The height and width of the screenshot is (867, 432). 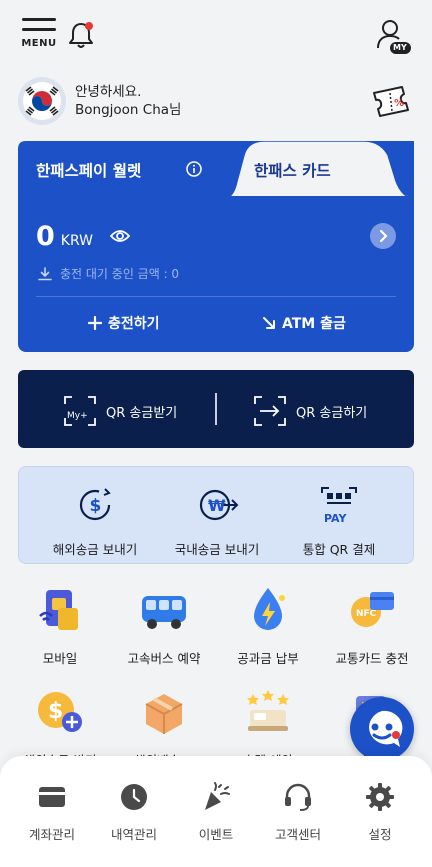 I want to click on overseas-remit-label: 해외송금 보내기, so click(x=95, y=549).